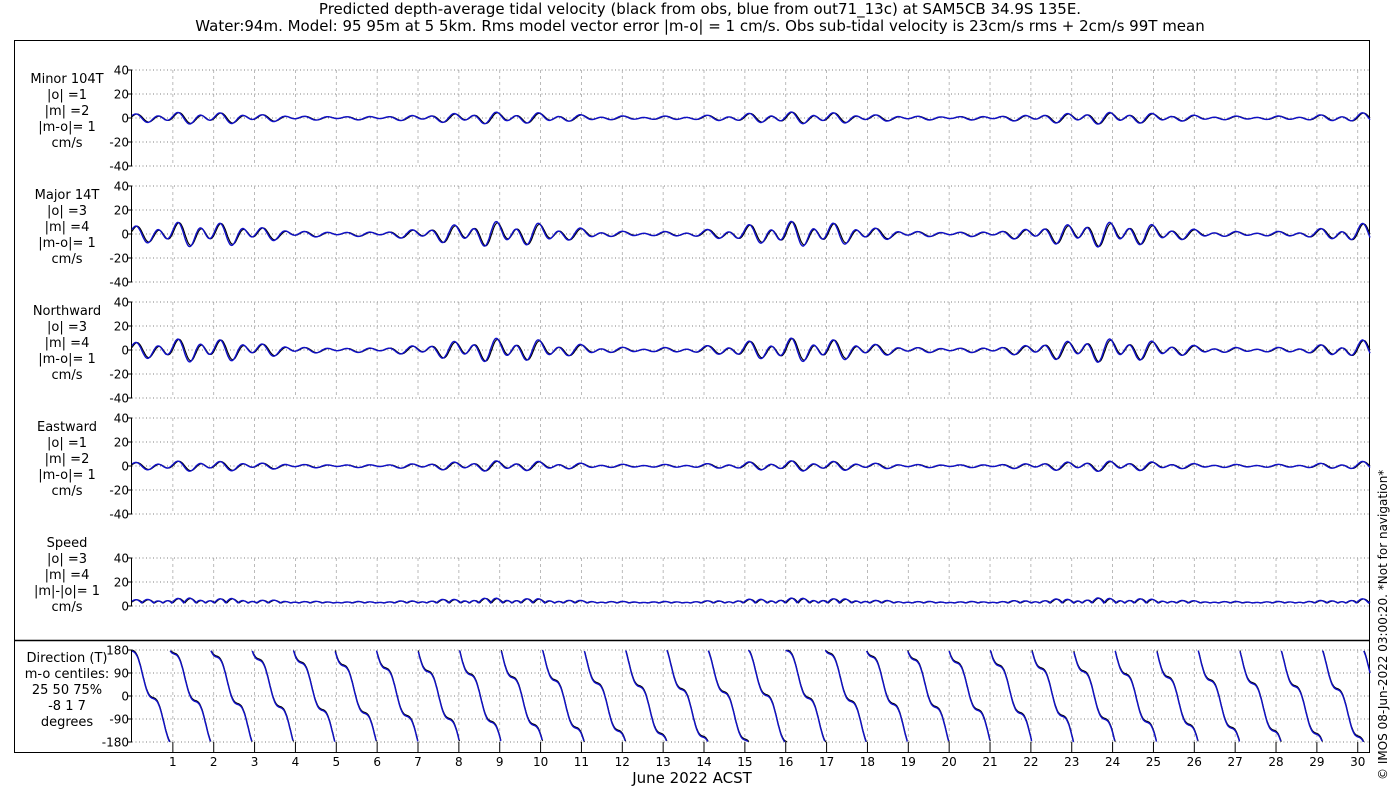 The width and height of the screenshot is (1400, 800). What do you see at coordinates (67, 427) in the screenshot?
I see `panel-label-line: Eastward` at bounding box center [67, 427].